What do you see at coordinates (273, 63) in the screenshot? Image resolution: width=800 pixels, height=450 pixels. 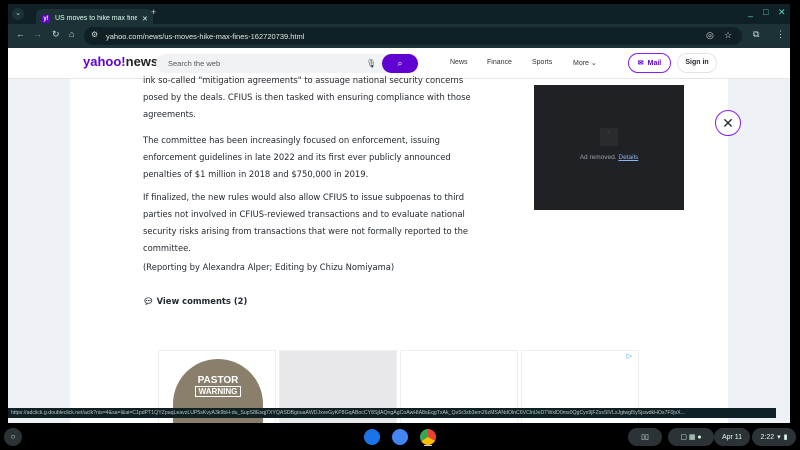 I see `search-input: Search the web` at bounding box center [273, 63].